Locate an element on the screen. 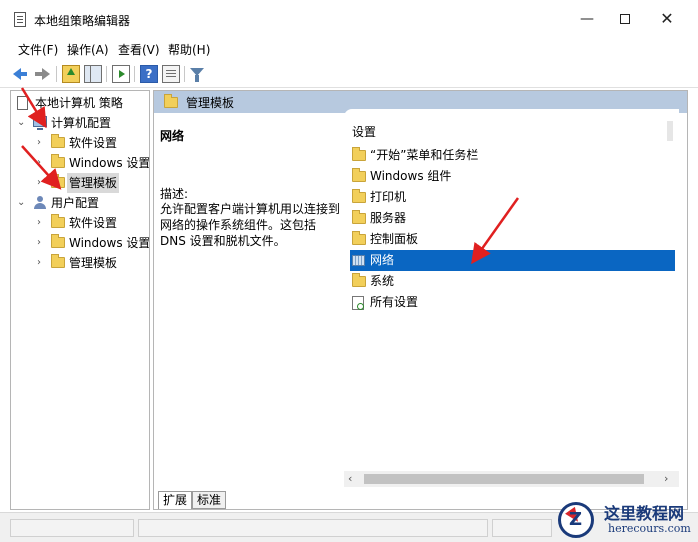 The image size is (698, 542). tree-item-software-settings: › 软件设置 is located at coordinates (82, 143).